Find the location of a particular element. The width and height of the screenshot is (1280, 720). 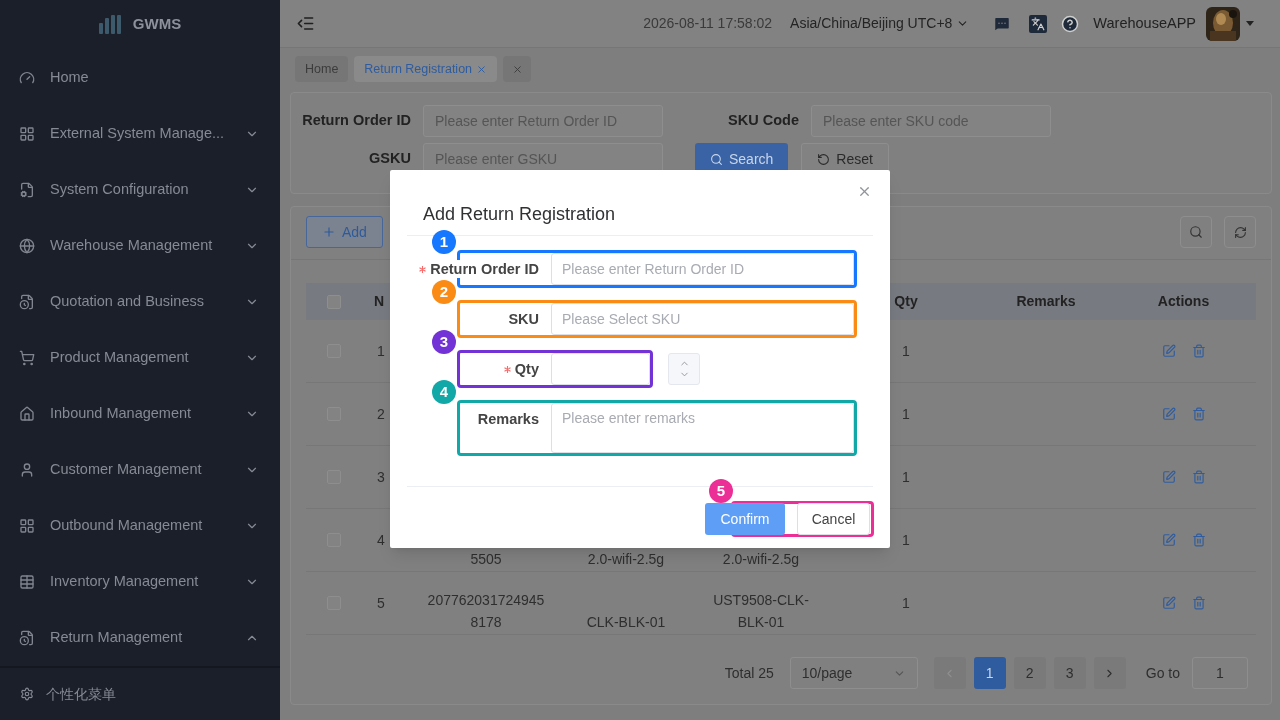

datetime-text: 2026-08-11 17:58:02 is located at coordinates (708, 23).